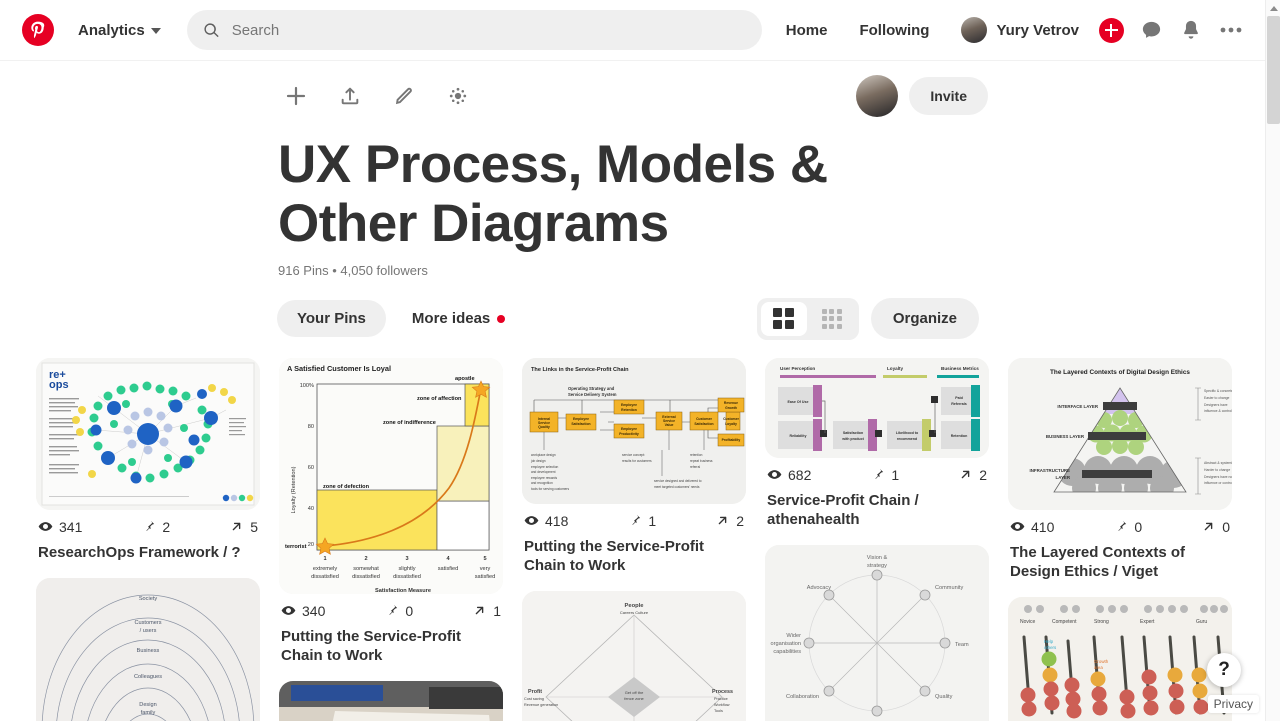 The image size is (1280, 721). What do you see at coordinates (38, 30) in the screenshot?
I see `pinterest-logo-icon` at bounding box center [38, 30].